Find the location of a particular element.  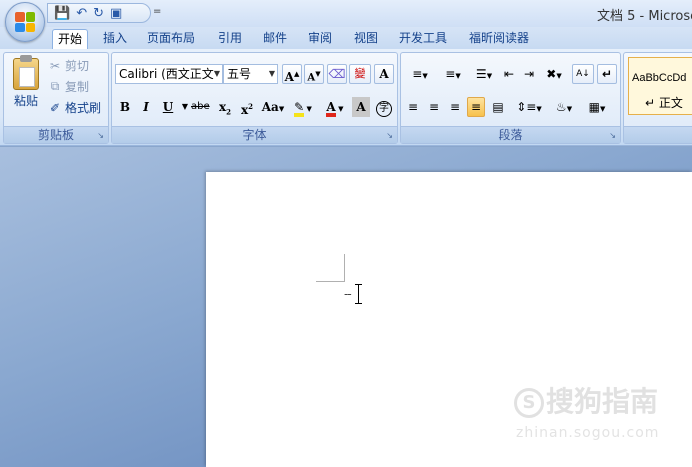

cut-label: 剪切 is located at coordinates (77, 66).